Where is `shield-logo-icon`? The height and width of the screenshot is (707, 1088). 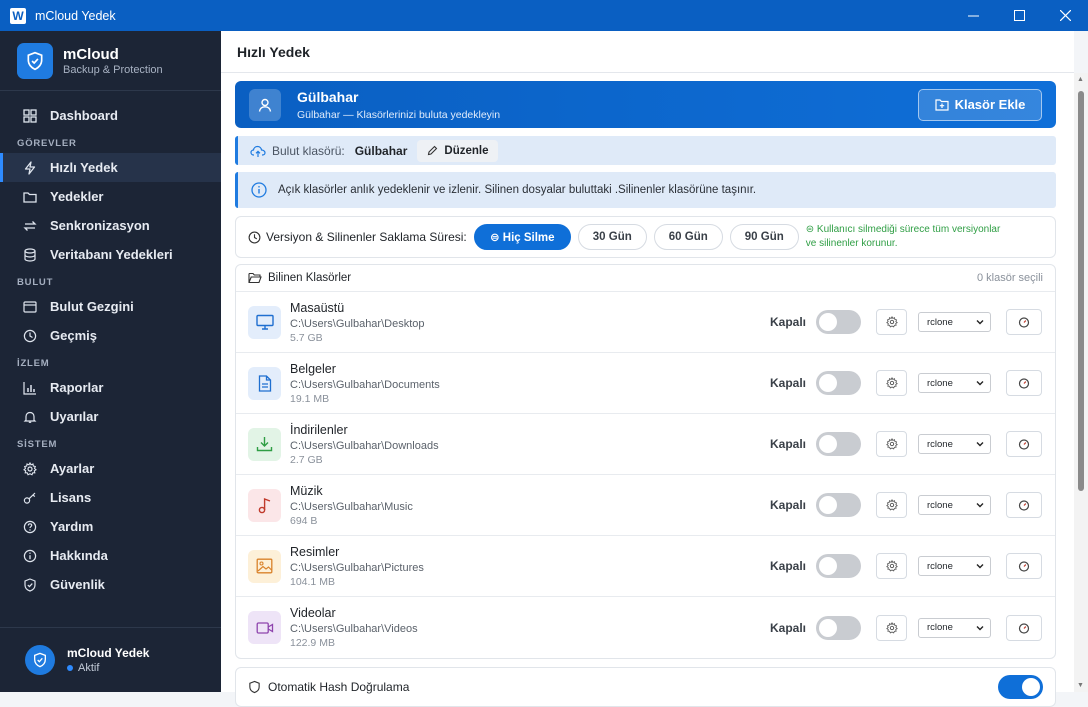 shield-logo-icon is located at coordinates (35, 60).